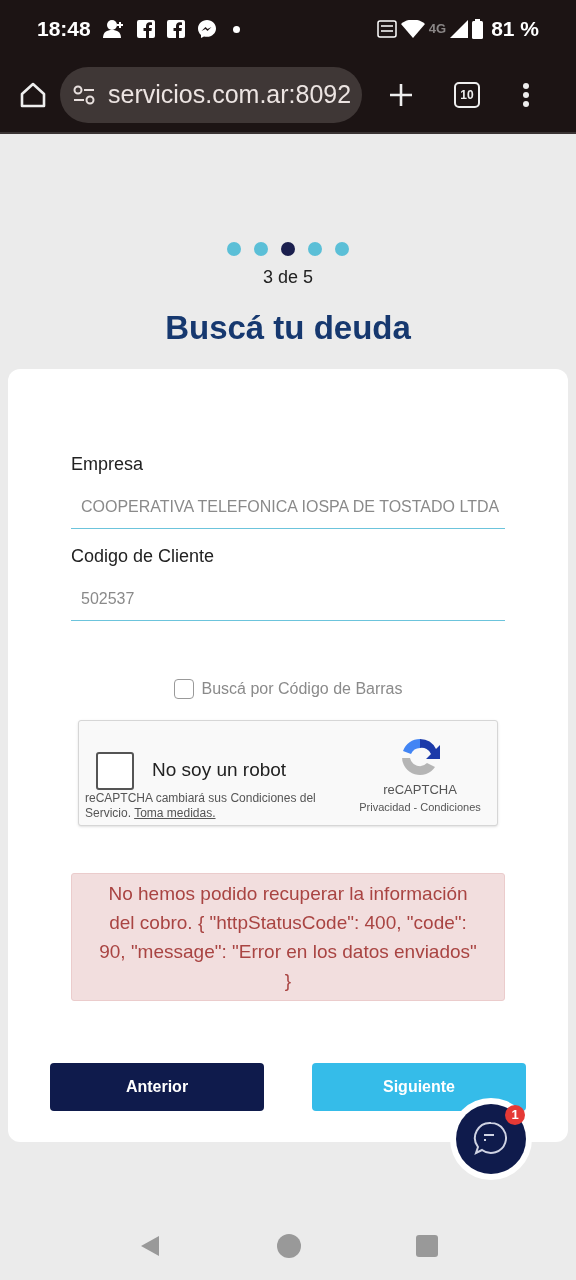  Describe the element at coordinates (219, 770) in the screenshot. I see `recaptcha-label: No soy un robot` at that location.